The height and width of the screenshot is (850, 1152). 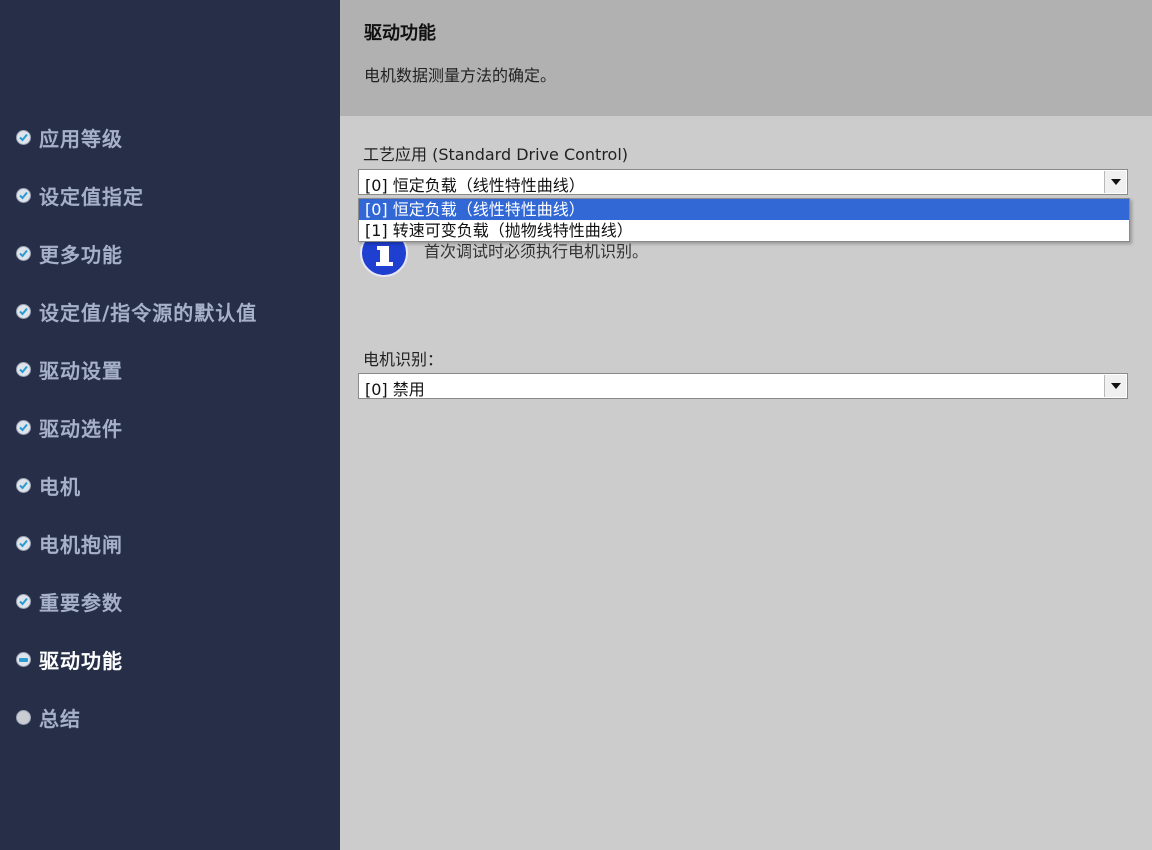 I want to click on sidebar-item-label: 设定值指定, so click(x=91, y=196).